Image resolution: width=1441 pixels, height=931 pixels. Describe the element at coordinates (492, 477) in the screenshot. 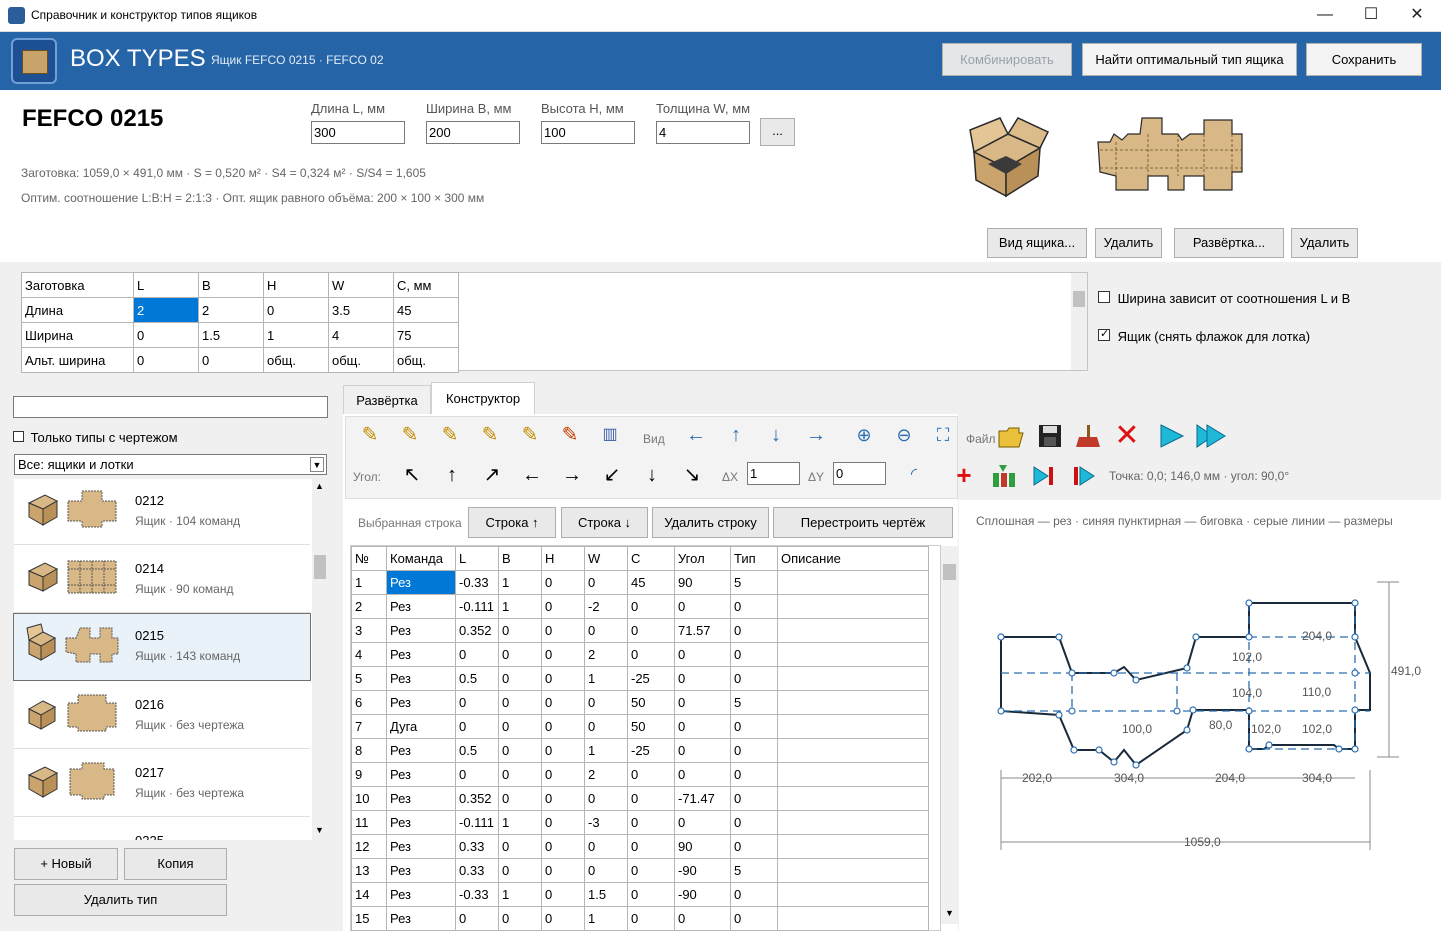

I see `arrow-up-right-icon: ↗` at that location.